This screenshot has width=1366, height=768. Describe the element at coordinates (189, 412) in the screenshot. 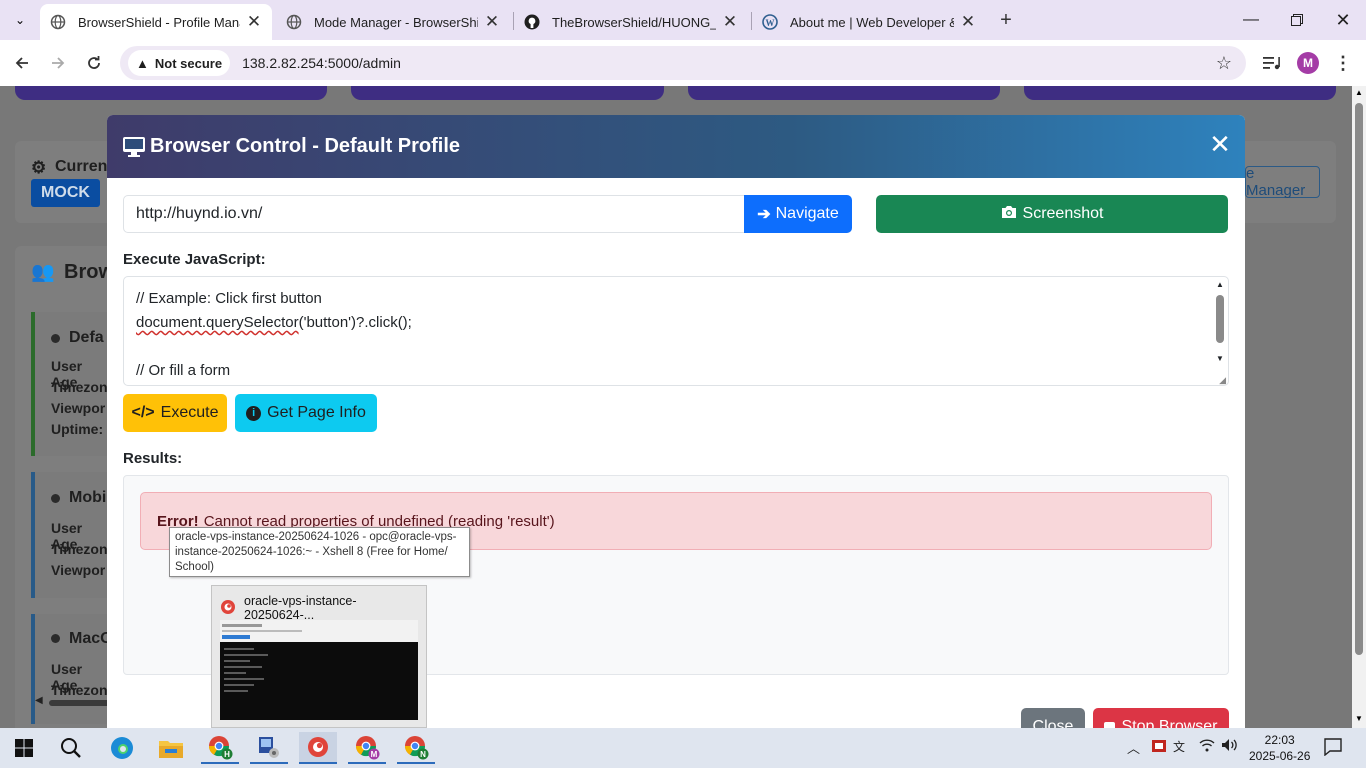

I see `execute-label: Execute` at that location.